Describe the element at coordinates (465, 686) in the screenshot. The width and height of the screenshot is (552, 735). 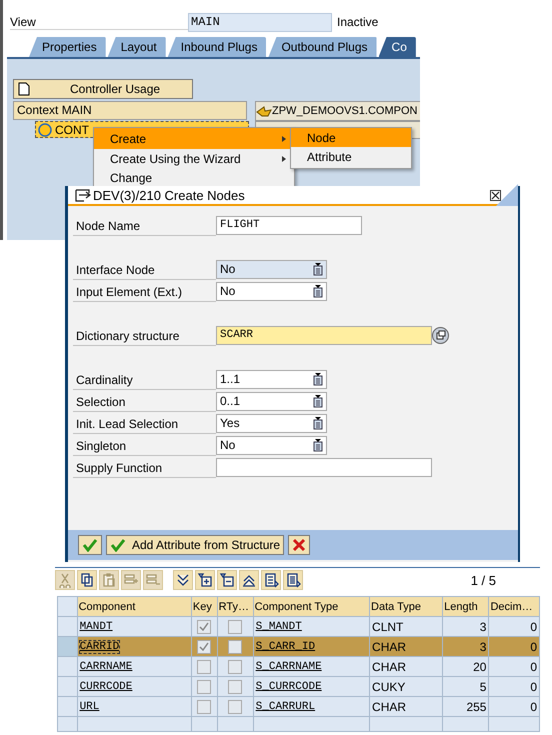
I see `table-cell: 5` at that location.